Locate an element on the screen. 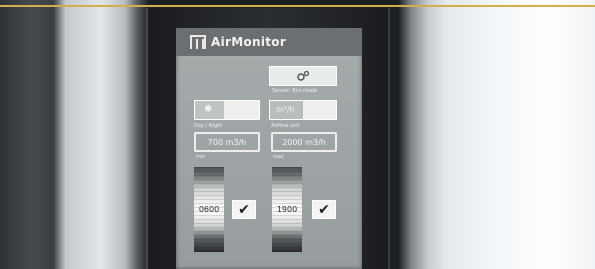 This screenshot has height=269, width=595. min-airflow-value: 700 m3/h is located at coordinates (227, 142).